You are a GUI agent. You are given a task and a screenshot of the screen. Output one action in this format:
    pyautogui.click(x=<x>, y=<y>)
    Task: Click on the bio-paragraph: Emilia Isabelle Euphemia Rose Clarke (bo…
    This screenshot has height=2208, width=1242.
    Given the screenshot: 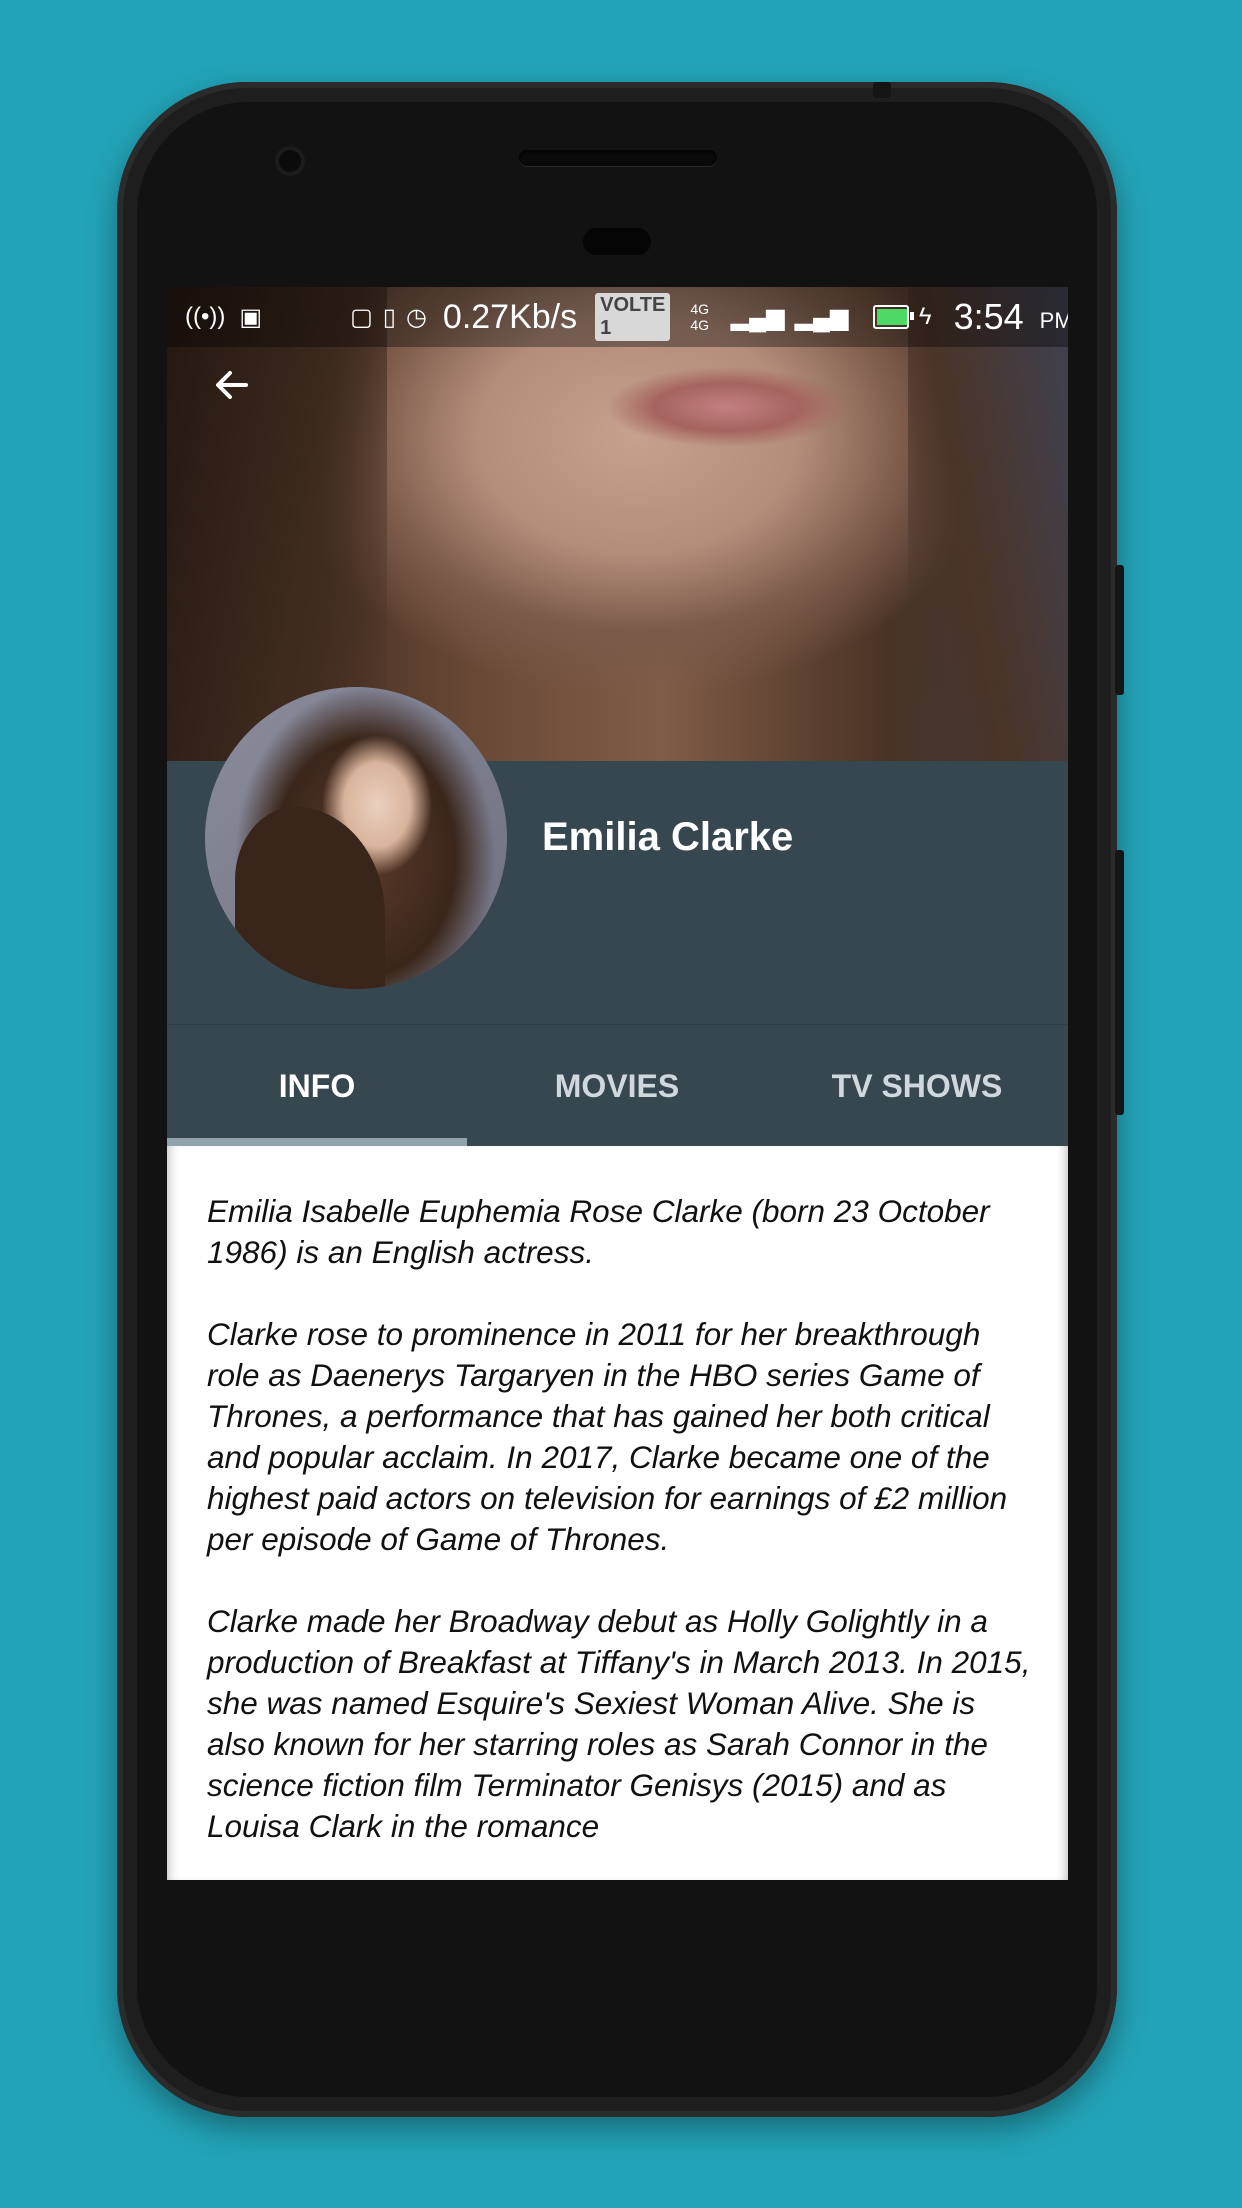 What is the action you would take?
    pyautogui.click(x=598, y=1231)
    